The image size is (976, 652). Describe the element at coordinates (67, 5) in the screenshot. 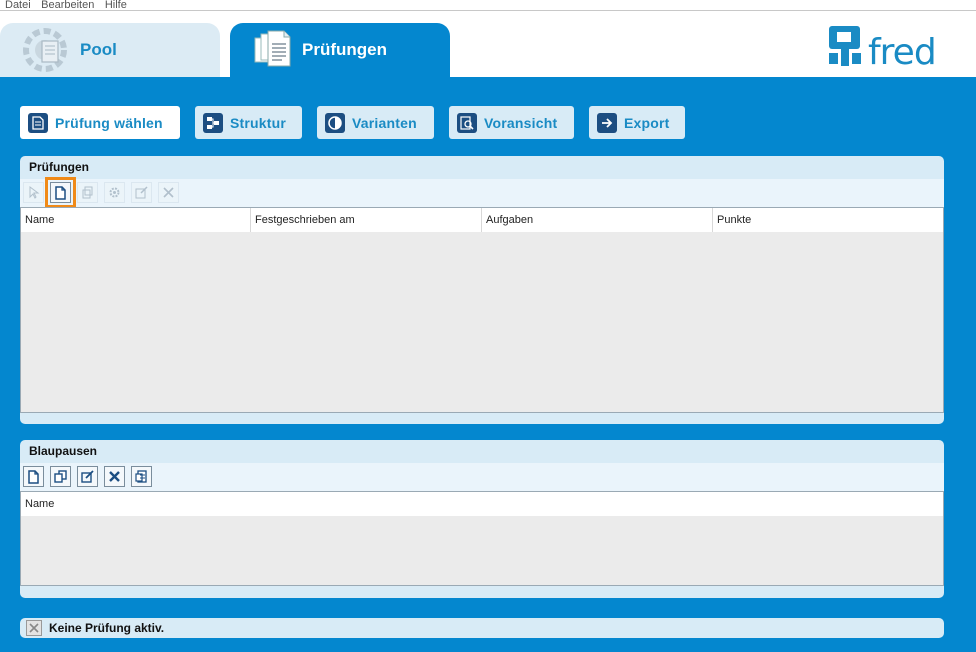

I see `menu-bearbeiten: Bearbeiten` at that location.